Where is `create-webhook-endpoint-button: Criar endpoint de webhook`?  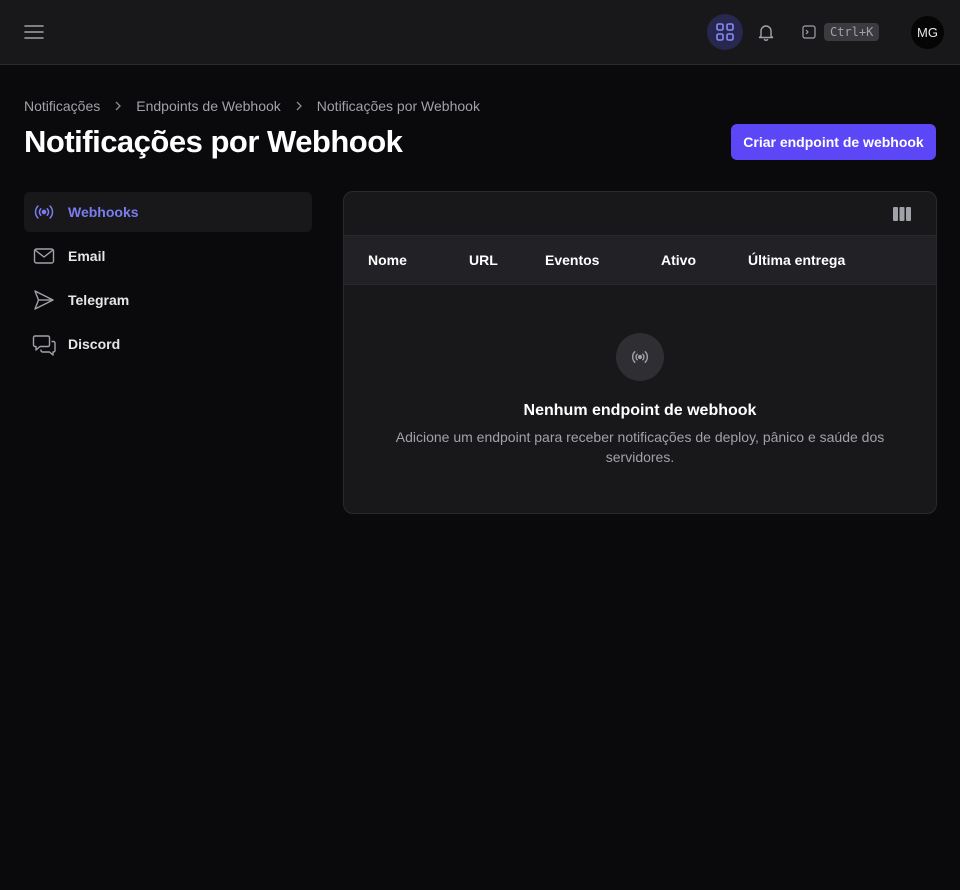
create-webhook-endpoint-button: Criar endpoint de webhook is located at coordinates (833, 142).